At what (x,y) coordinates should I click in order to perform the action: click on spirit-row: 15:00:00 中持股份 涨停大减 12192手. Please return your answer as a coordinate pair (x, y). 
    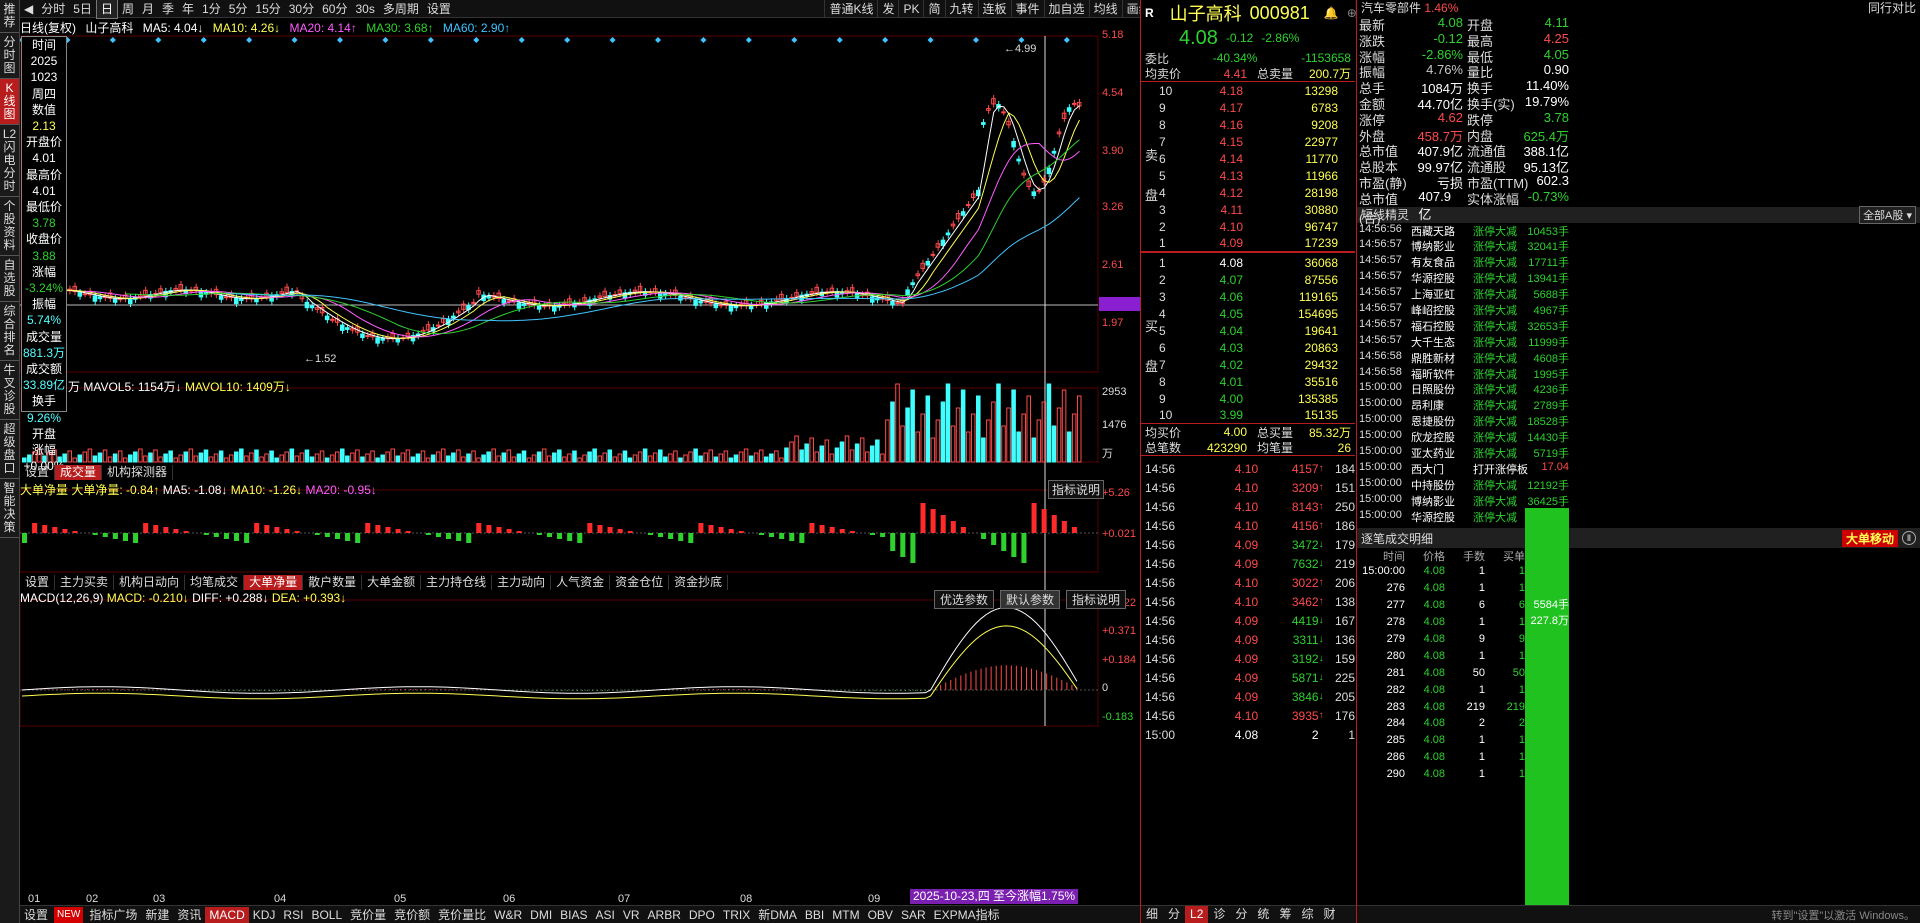
    Looking at the image, I should click on (1638, 485).